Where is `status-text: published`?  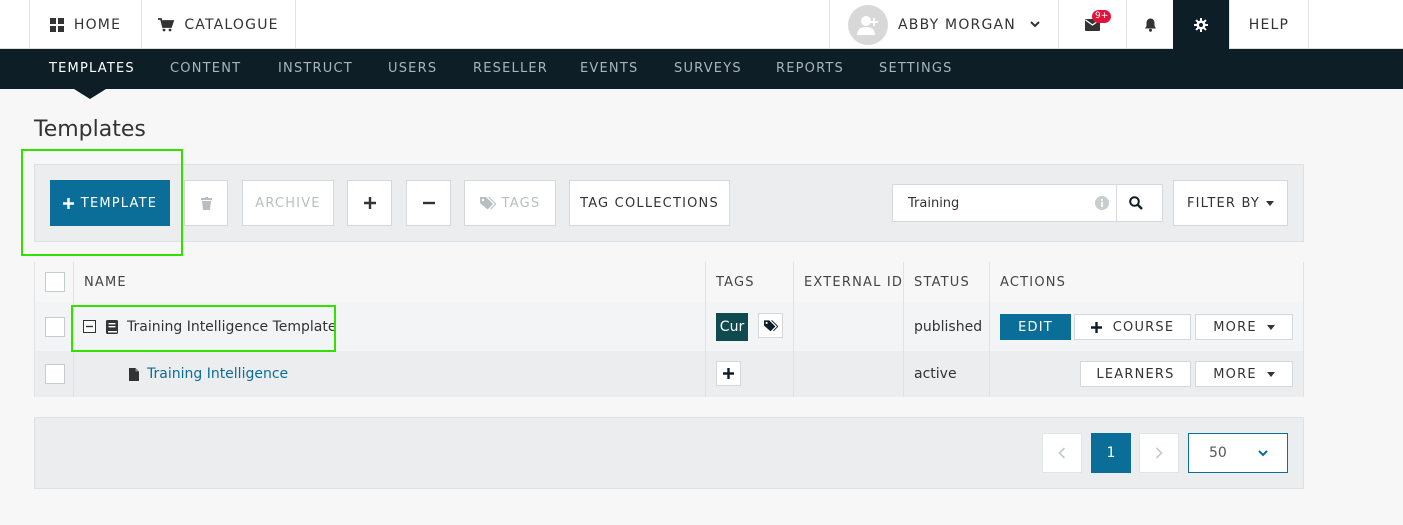
status-text: published is located at coordinates (948, 326).